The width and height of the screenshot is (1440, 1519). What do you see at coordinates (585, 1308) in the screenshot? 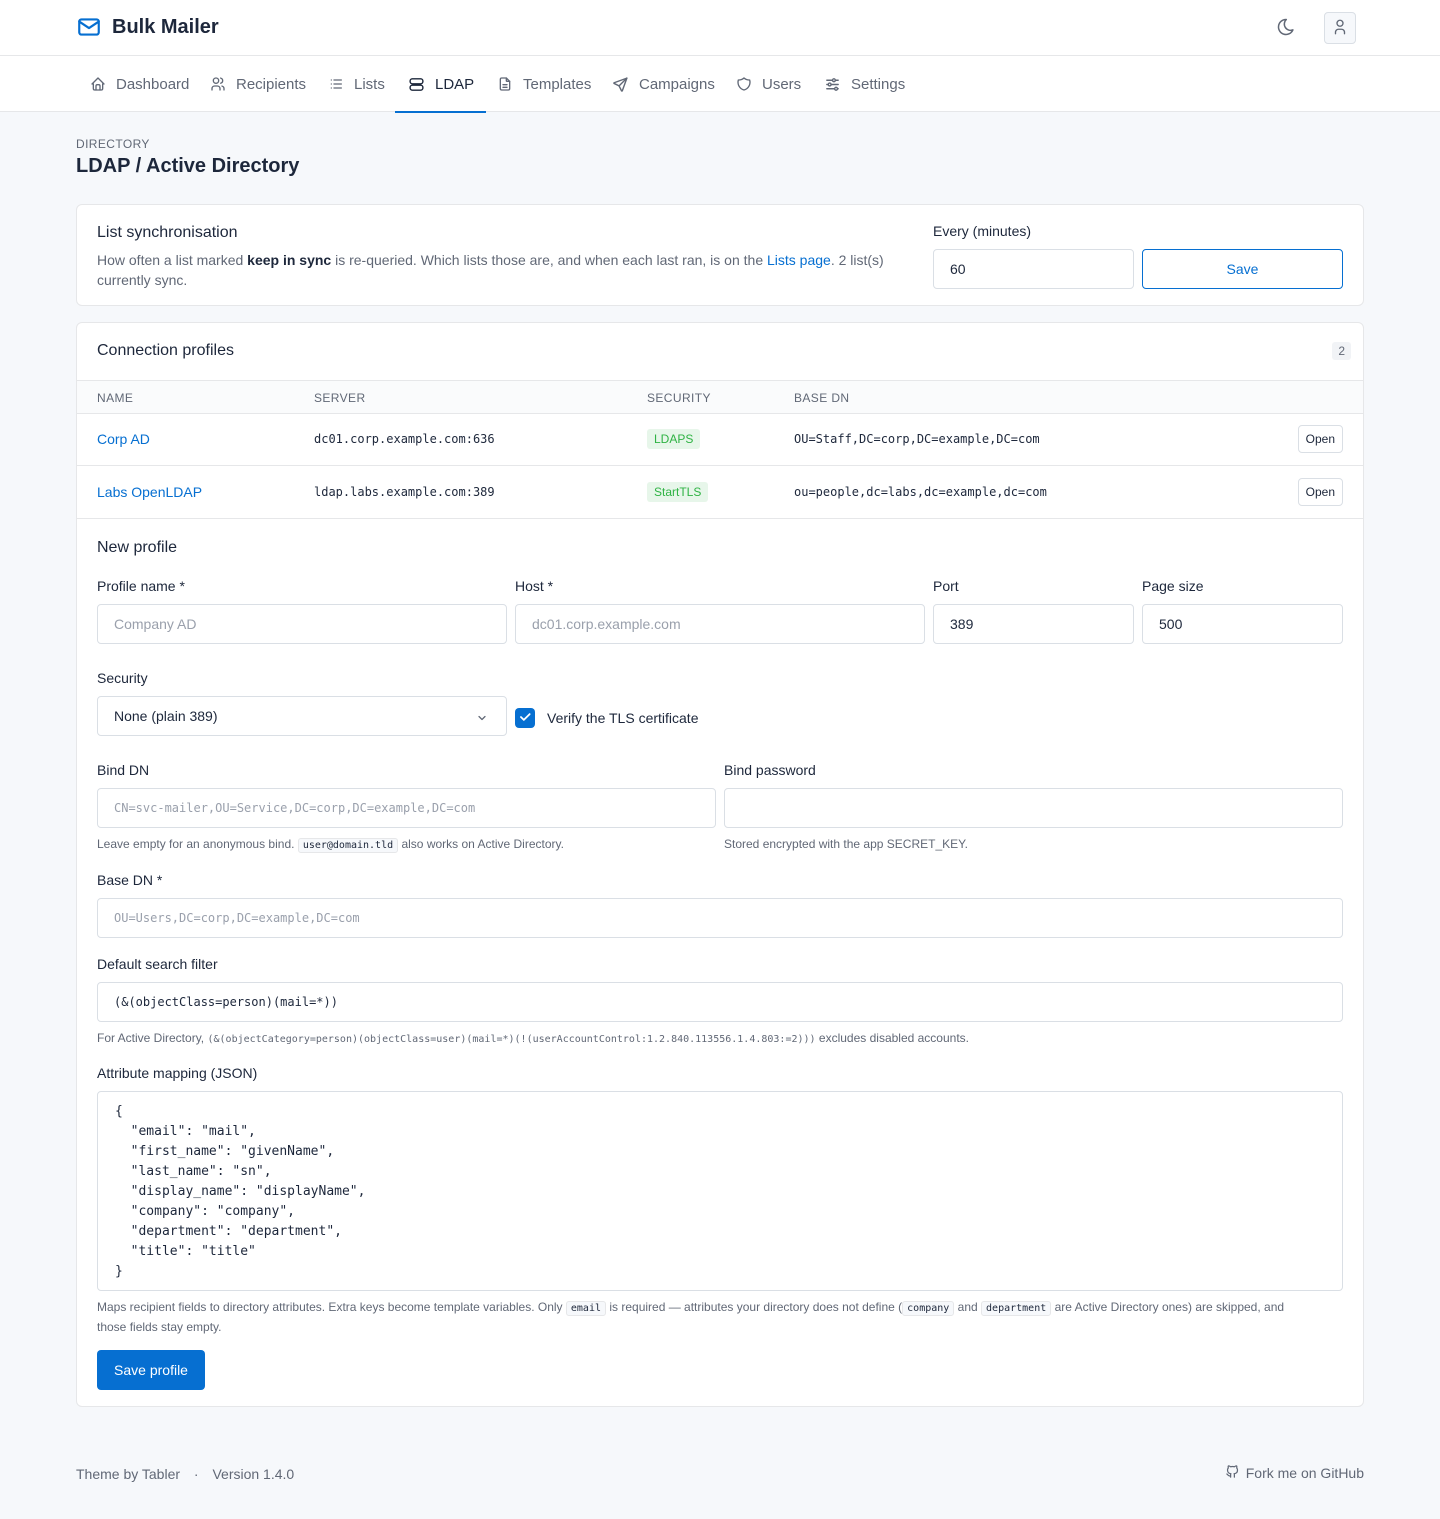
I see `hint-code: email` at bounding box center [585, 1308].